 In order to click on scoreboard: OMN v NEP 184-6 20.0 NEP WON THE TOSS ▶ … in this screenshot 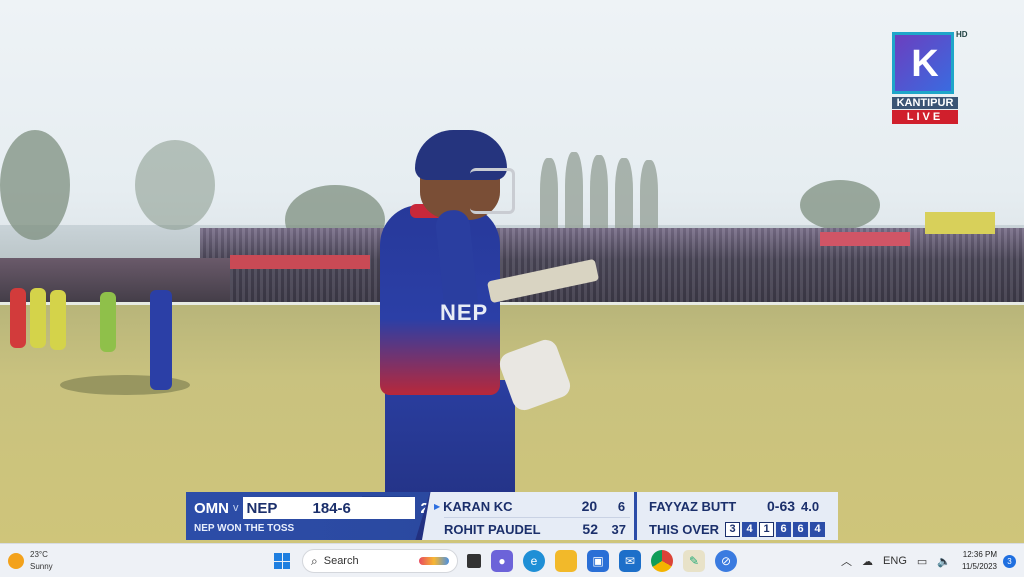, I will do `click(512, 516)`.